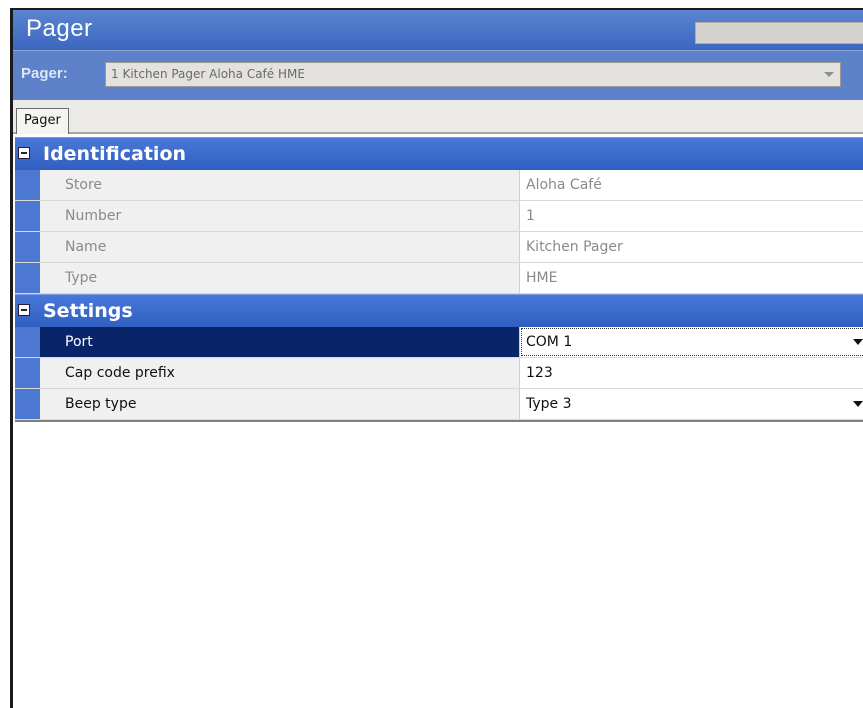 The image size is (863, 708). What do you see at coordinates (691, 216) in the screenshot?
I see `property-value: 1` at bounding box center [691, 216].